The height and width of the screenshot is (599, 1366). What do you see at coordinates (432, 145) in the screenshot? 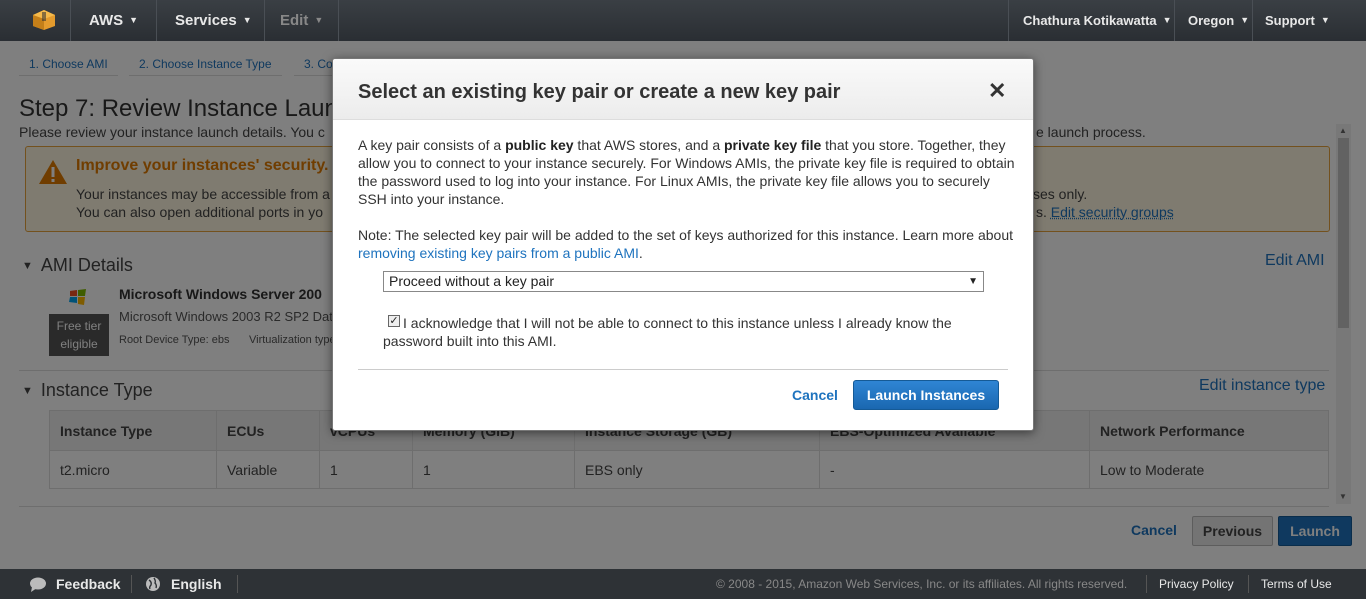
I see `desc-text: A key pair consists of a` at bounding box center [432, 145].